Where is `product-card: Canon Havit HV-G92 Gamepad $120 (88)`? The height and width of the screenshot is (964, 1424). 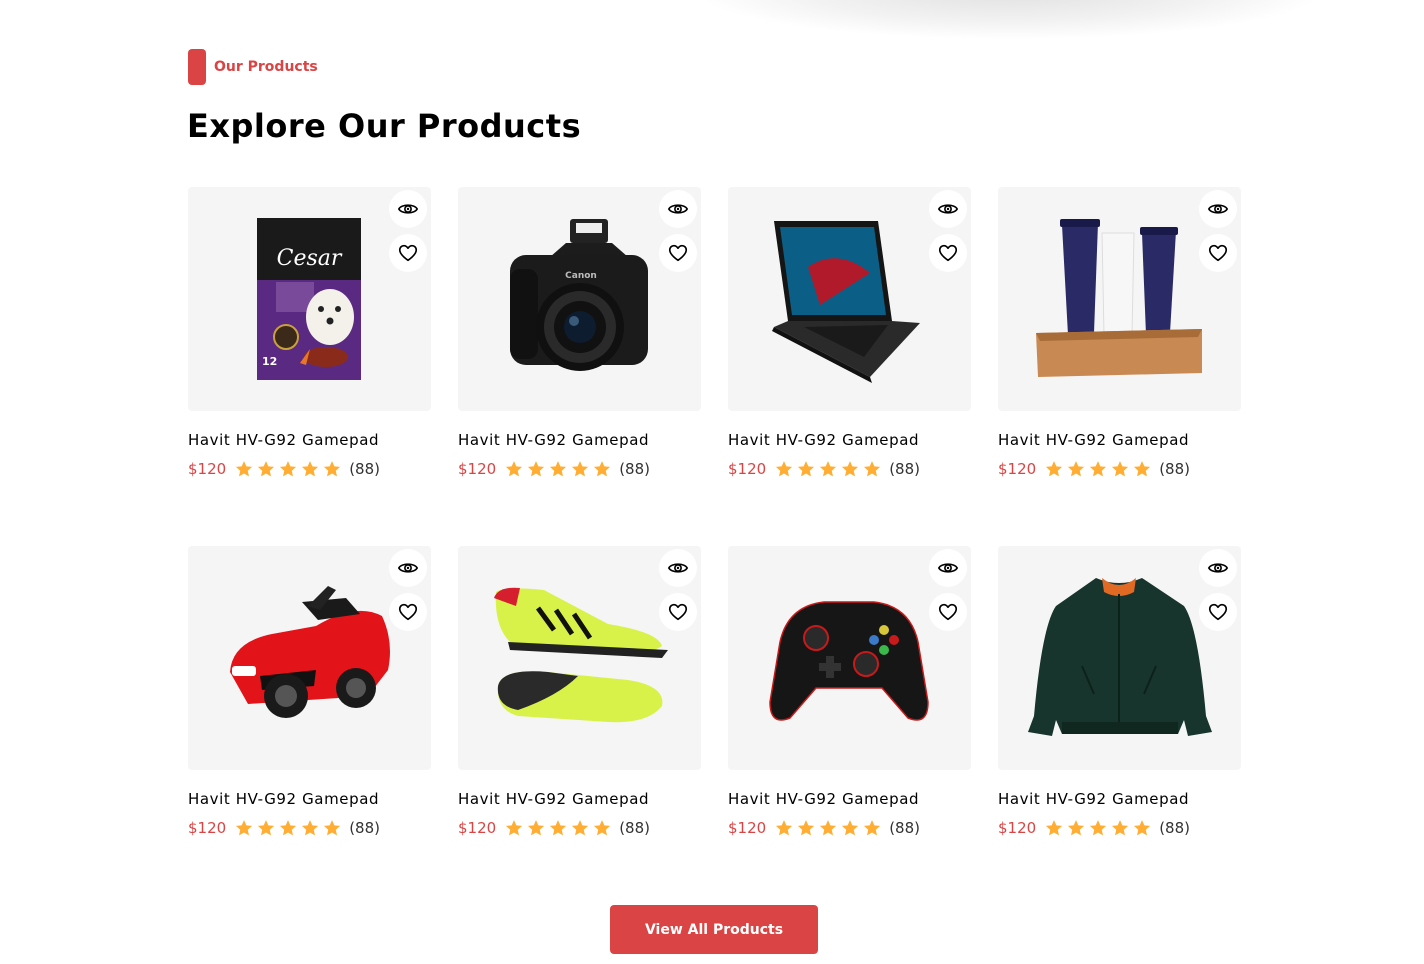 product-card: Canon Havit HV-G92 Gamepad $120 (88) is located at coordinates (579, 332).